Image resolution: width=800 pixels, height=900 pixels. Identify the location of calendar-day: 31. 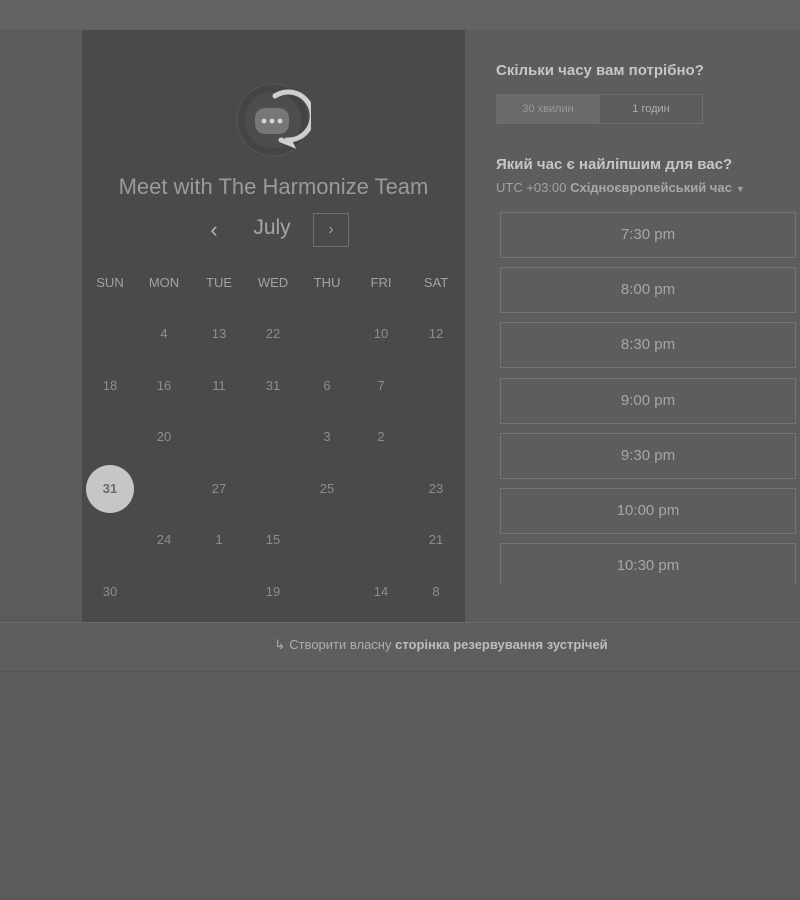
(273, 386).